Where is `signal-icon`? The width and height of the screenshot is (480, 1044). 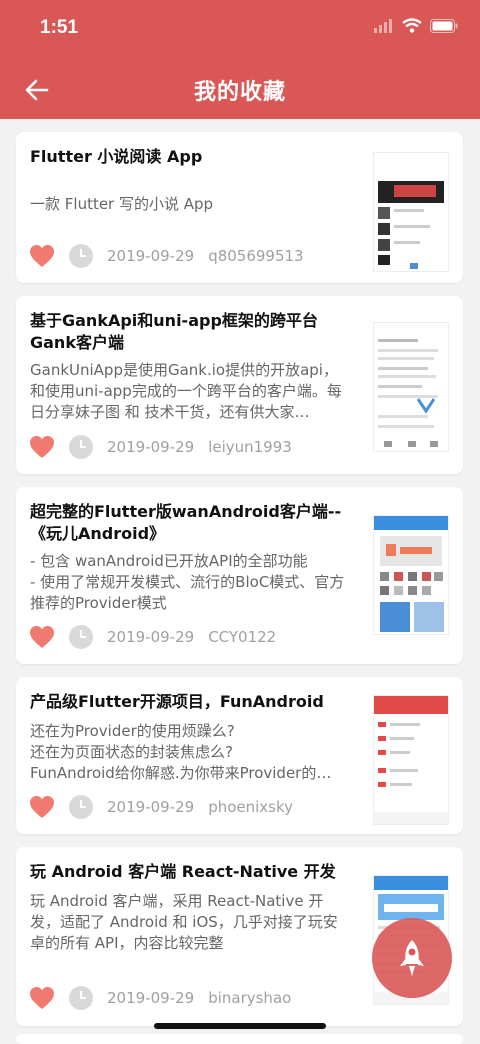 signal-icon is located at coordinates (383, 25).